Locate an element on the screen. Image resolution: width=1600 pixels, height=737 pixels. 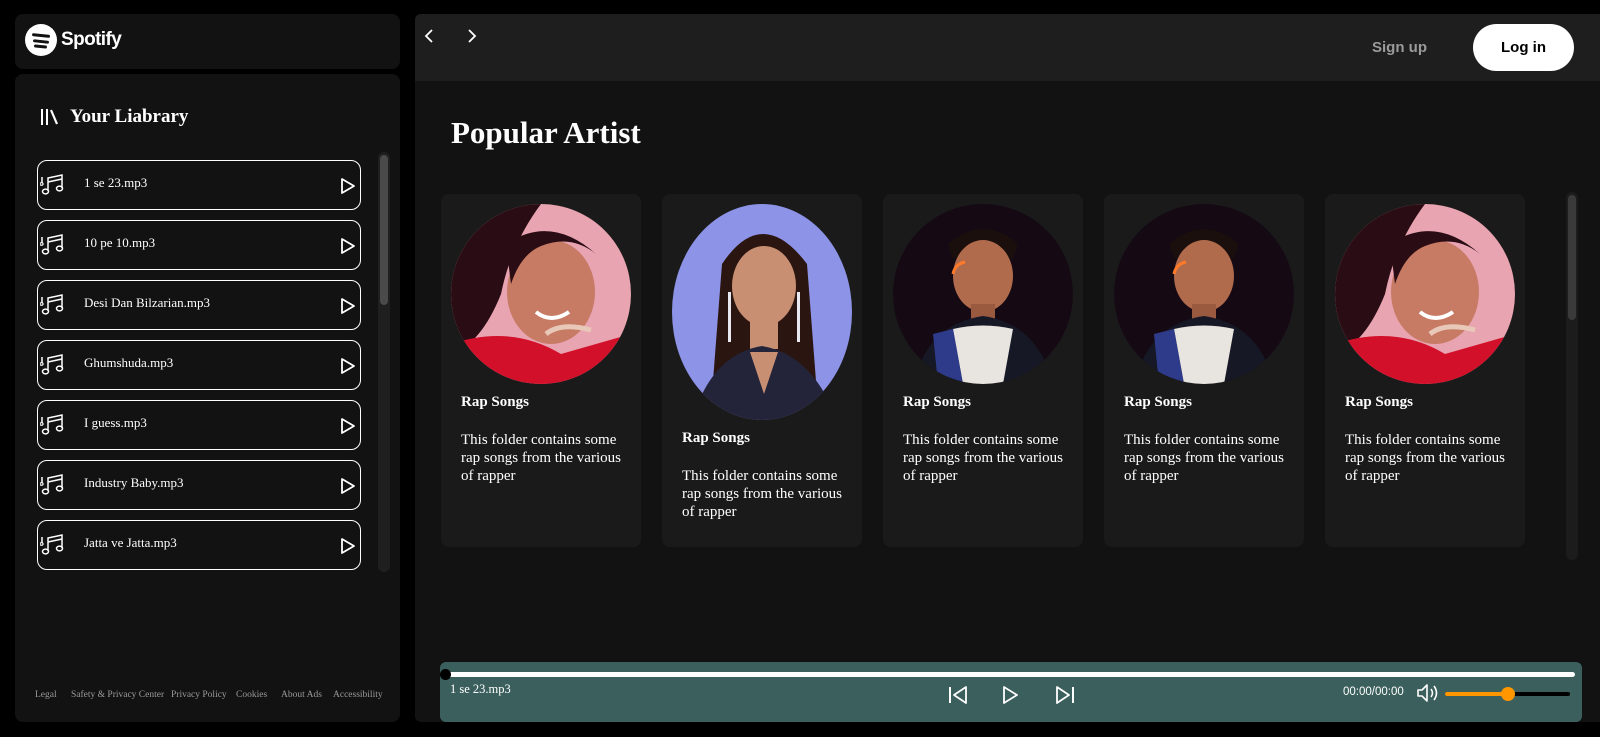
skip-forward-icon is located at coordinates (1065, 695).